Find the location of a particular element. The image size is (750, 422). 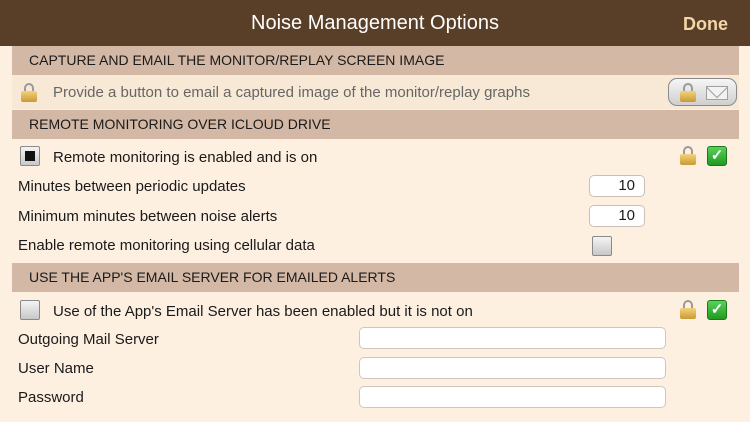

minutes-updates-label: Minutes between periodic updates is located at coordinates (132, 186).